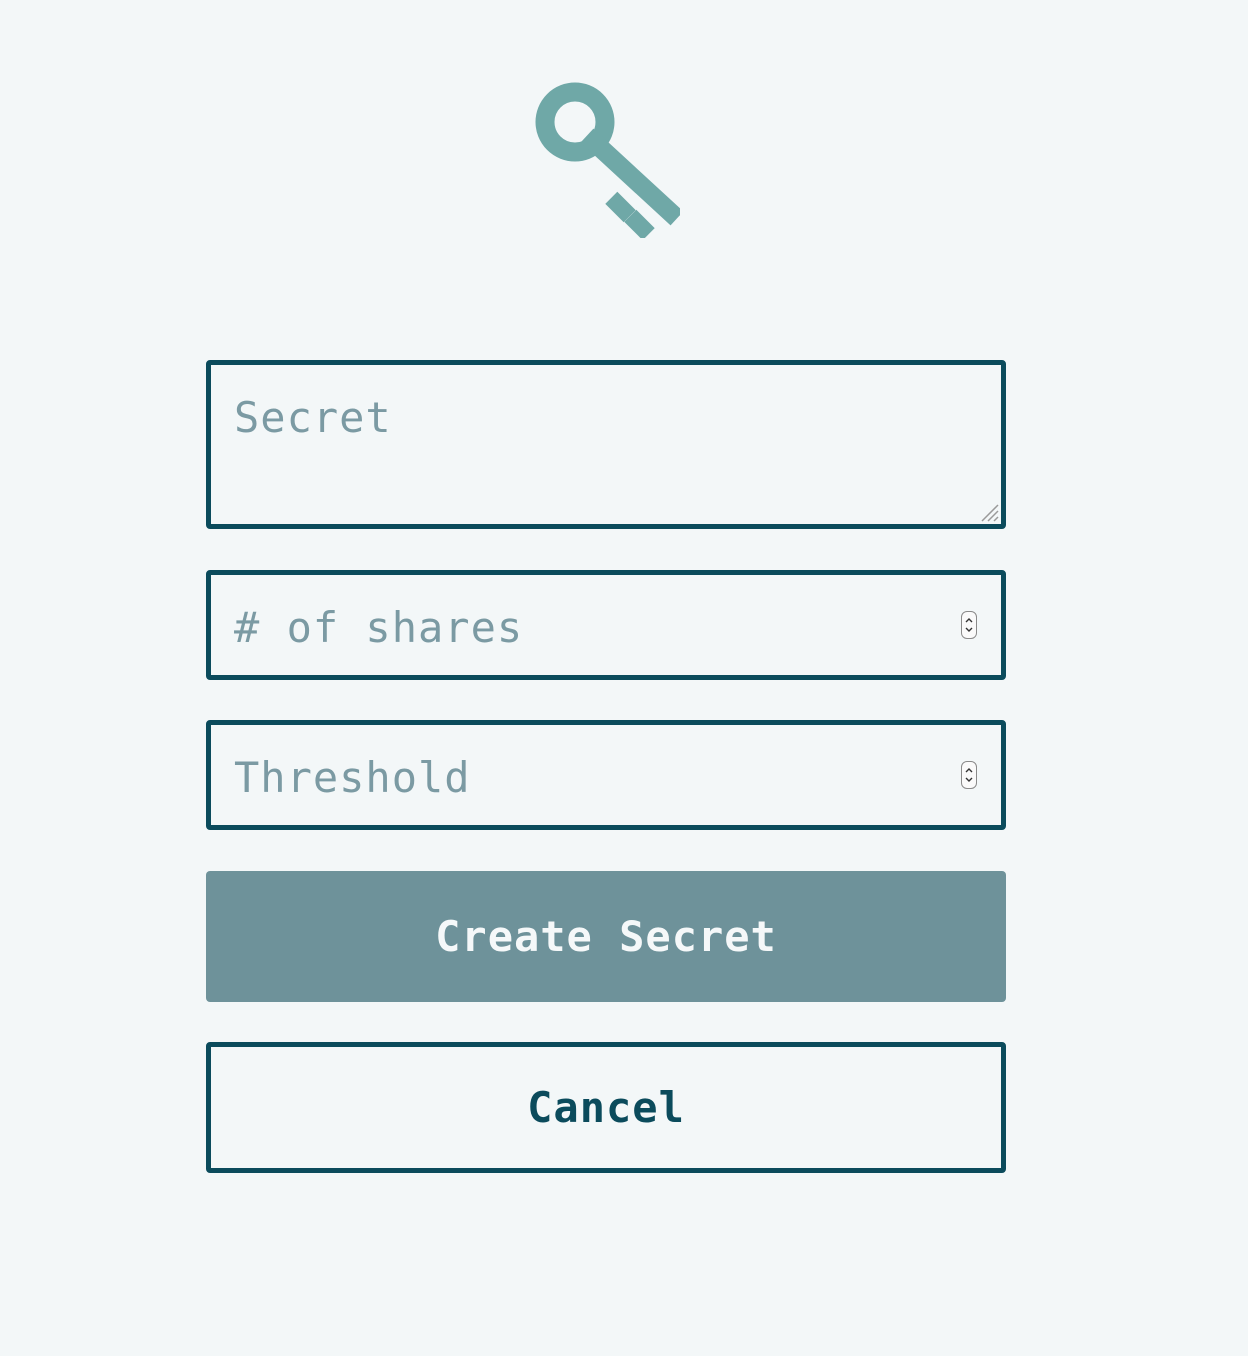 The image size is (1248, 1356). Describe the element at coordinates (352, 777) in the screenshot. I see `threshold-placeholder: Threshold` at that location.